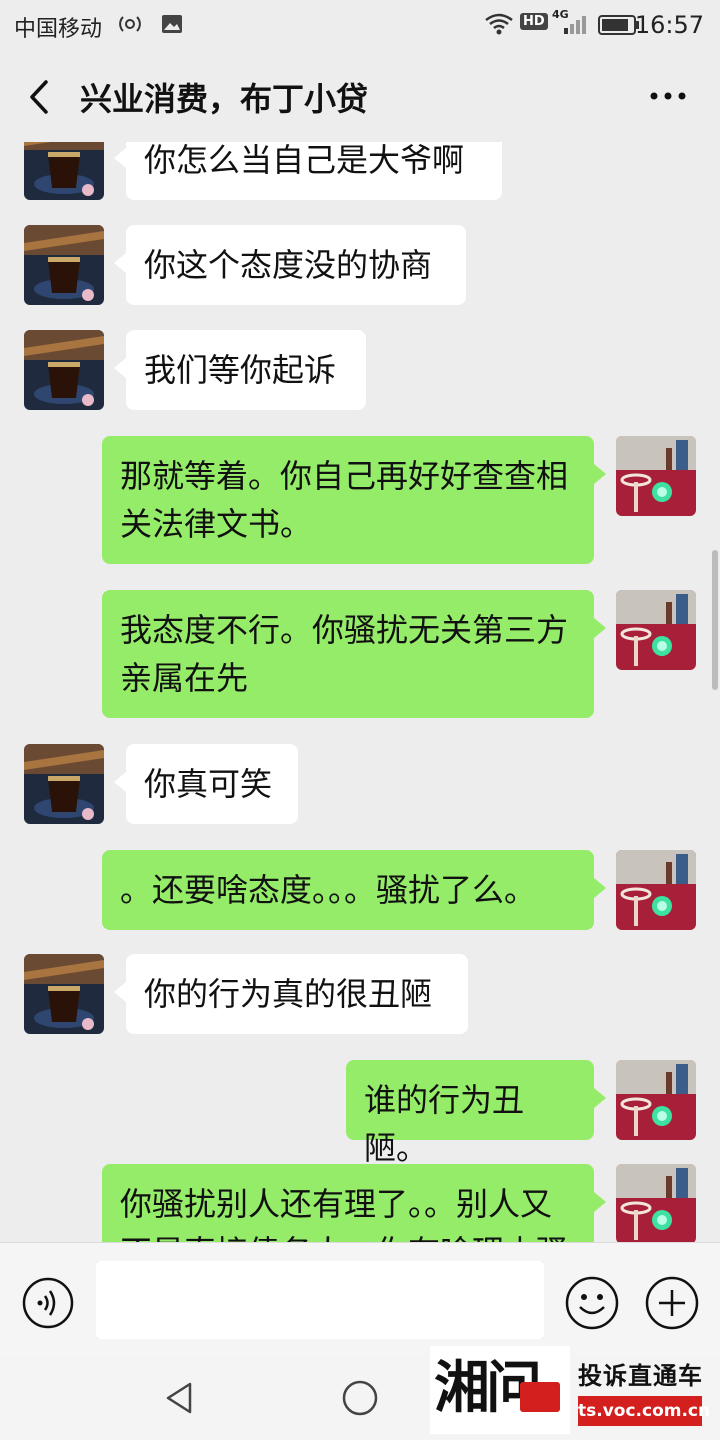  Describe the element at coordinates (308, 171) in the screenshot. I see `incoming-message: 你怎么当自己是大爷啊` at that location.